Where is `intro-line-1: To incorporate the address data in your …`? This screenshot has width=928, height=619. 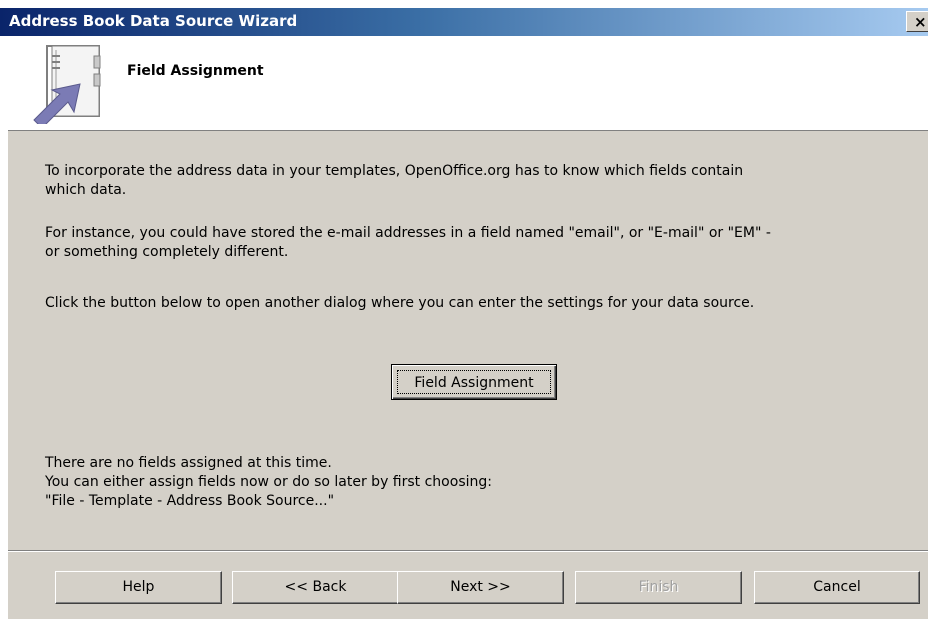
intro-line-1: To incorporate the address data in your … is located at coordinates (394, 171).